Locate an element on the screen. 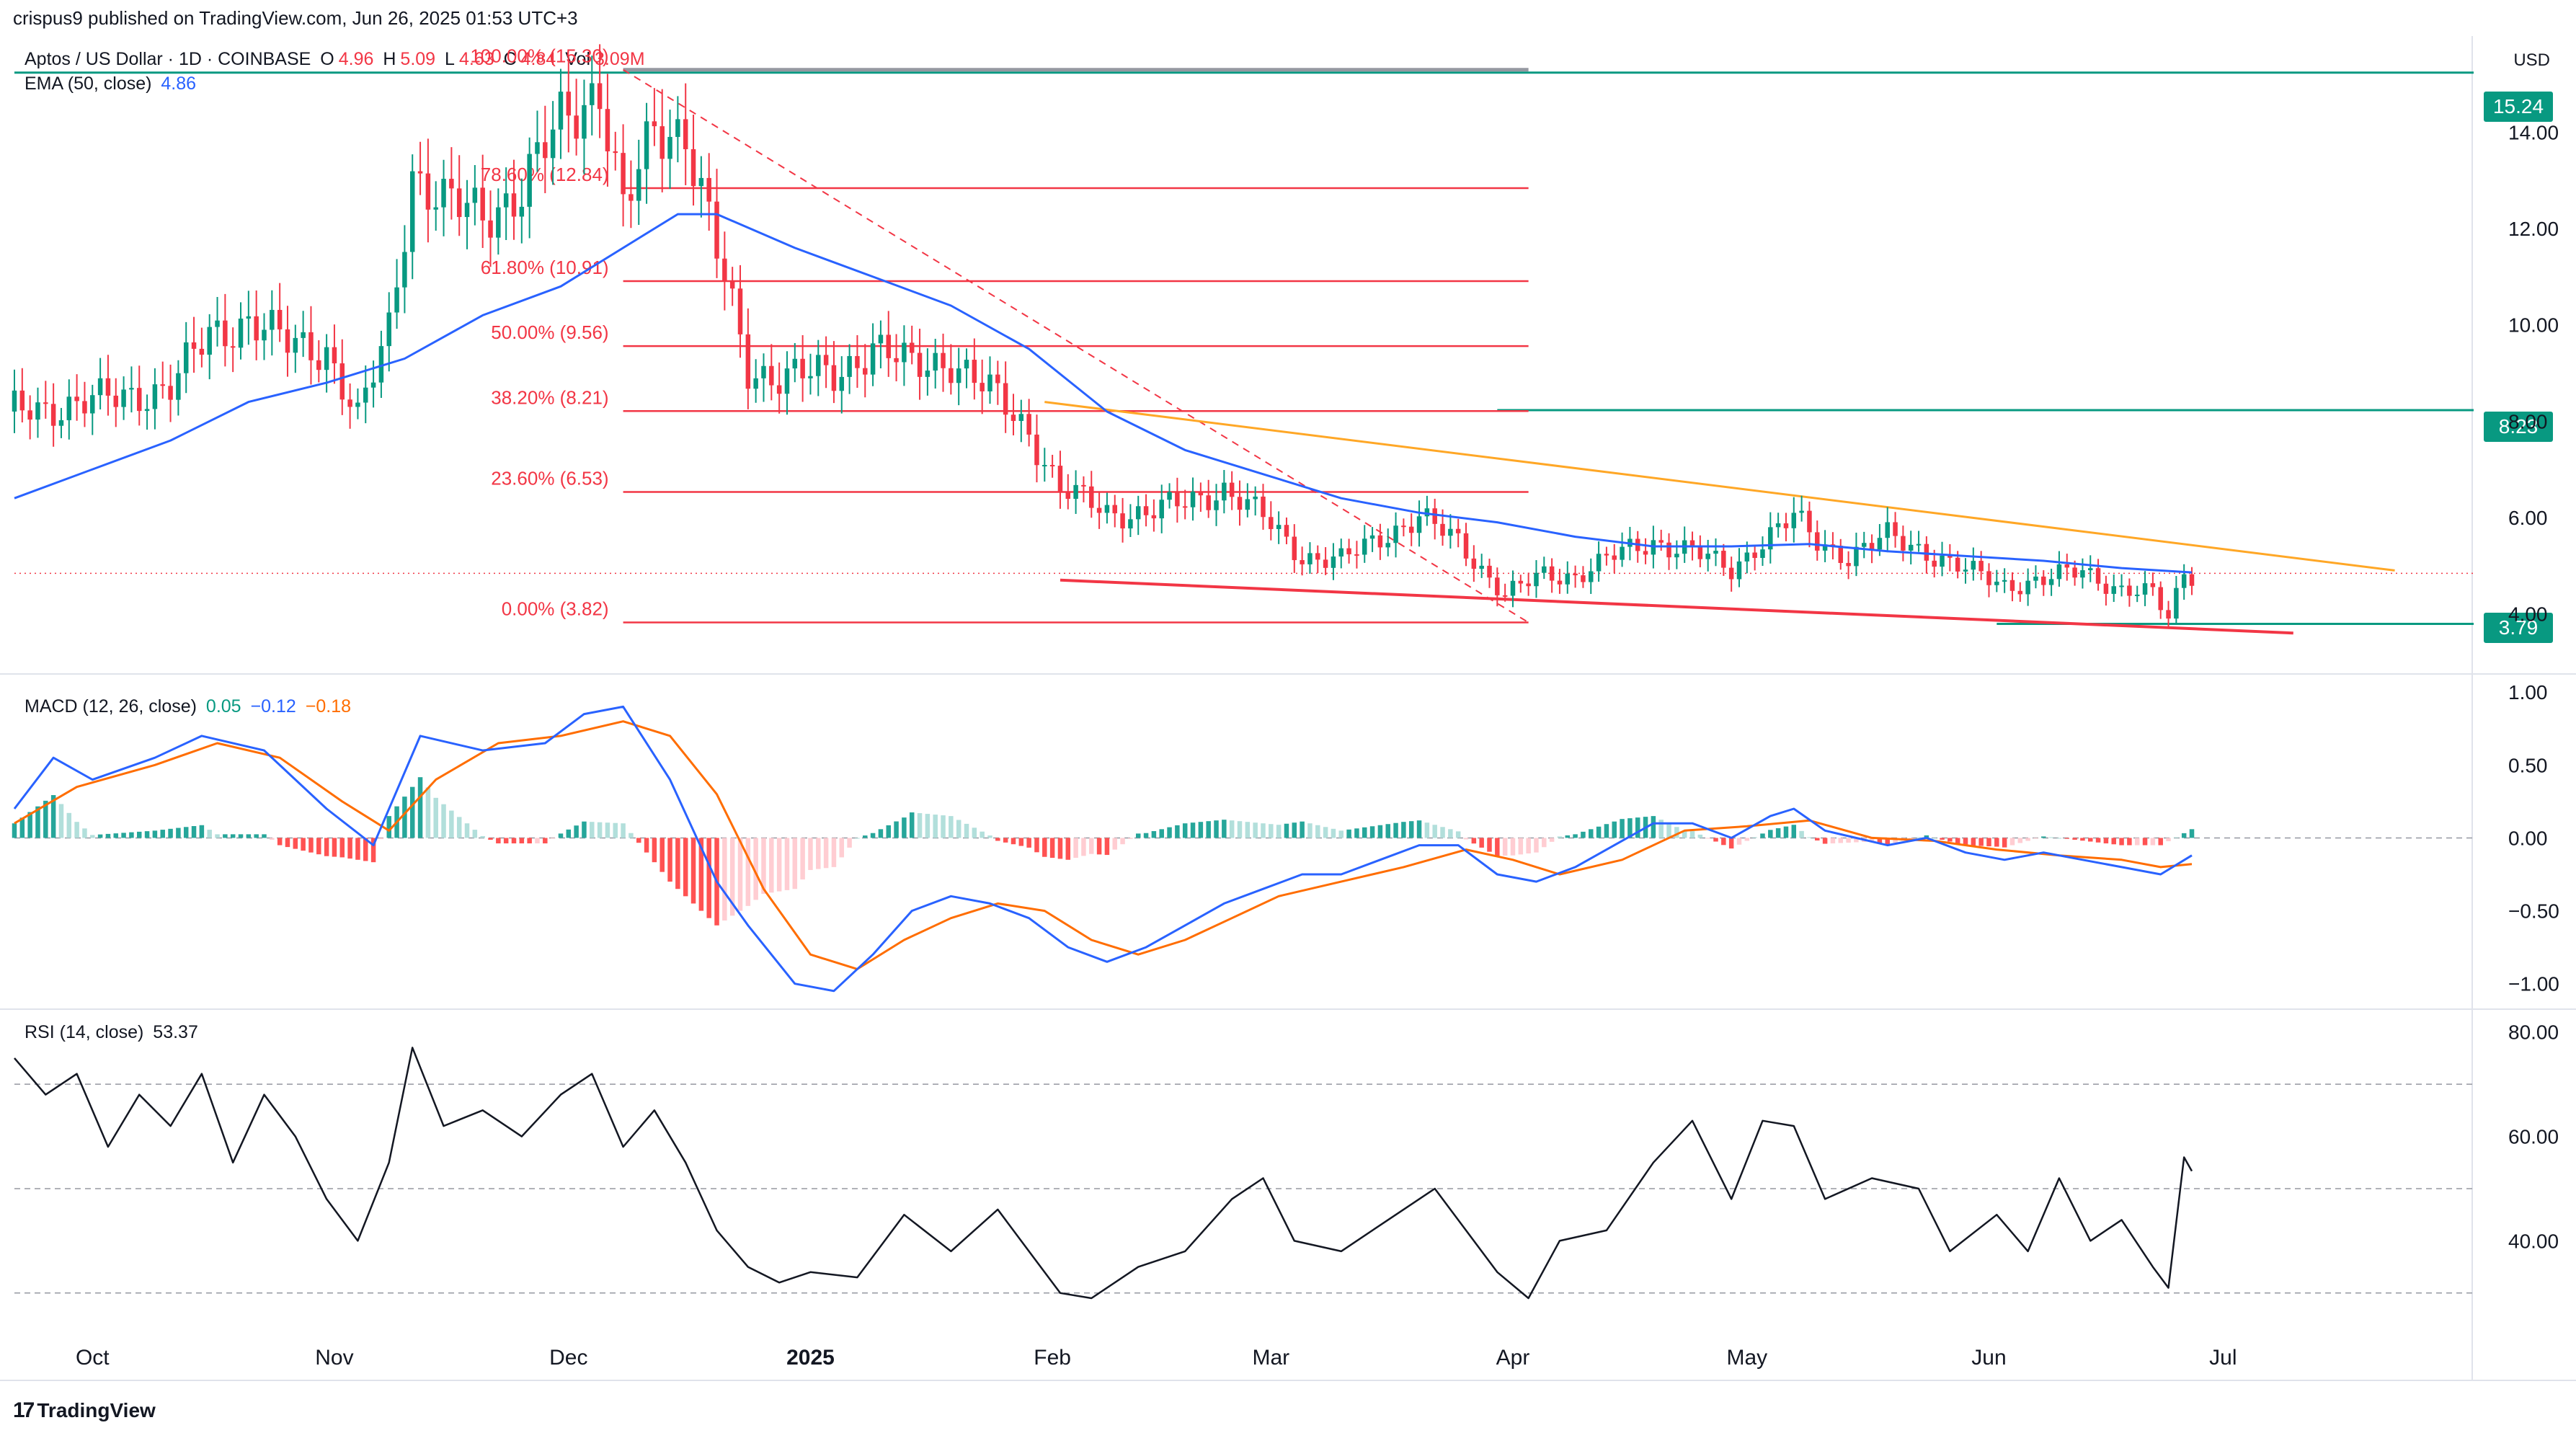 The width and height of the screenshot is (2576, 1433). fib-level-label: 0.00% (3.82) is located at coordinates (555, 609).